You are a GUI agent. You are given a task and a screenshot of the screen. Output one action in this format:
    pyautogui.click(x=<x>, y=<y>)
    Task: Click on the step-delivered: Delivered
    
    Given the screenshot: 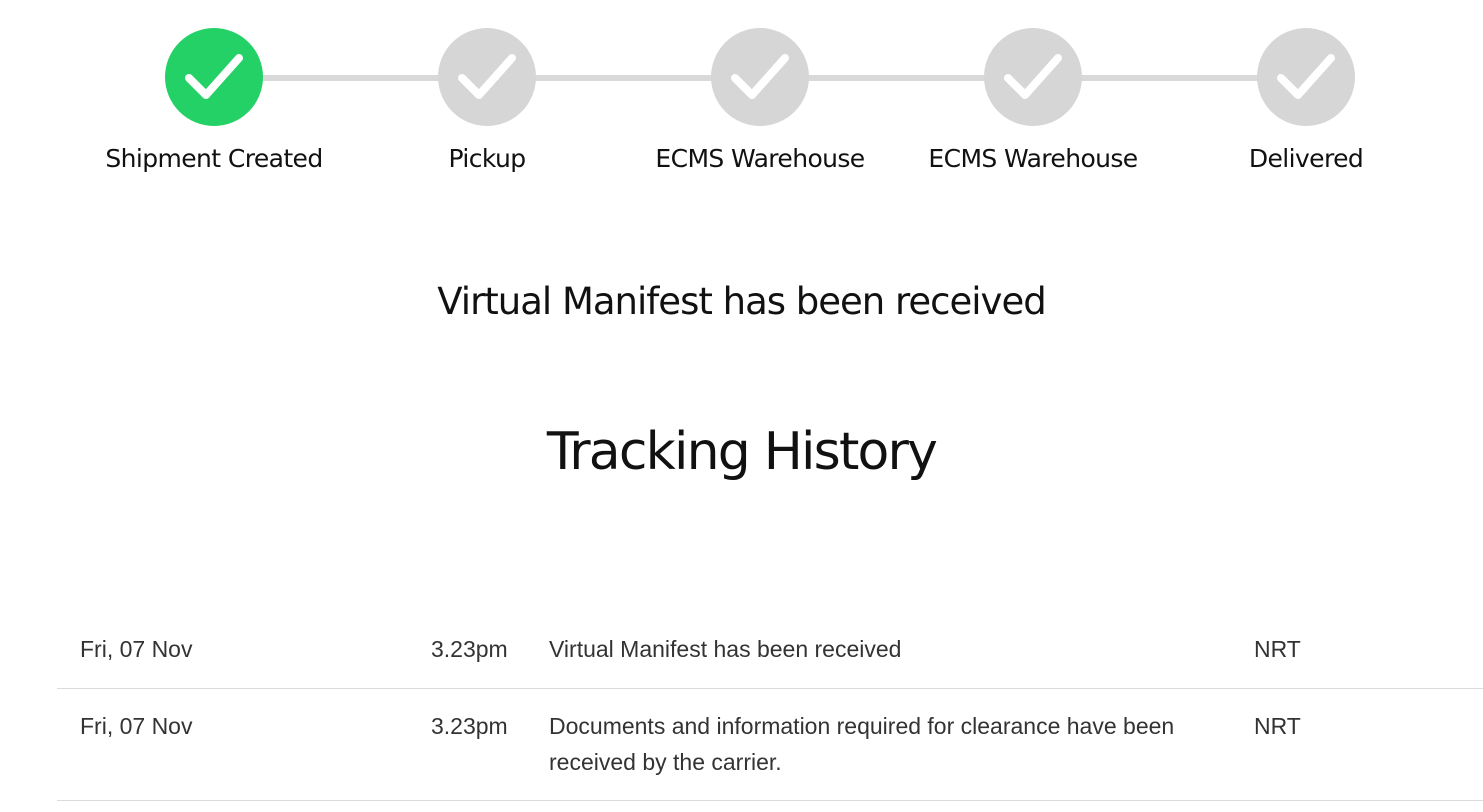 What is the action you would take?
    pyautogui.click(x=1306, y=100)
    